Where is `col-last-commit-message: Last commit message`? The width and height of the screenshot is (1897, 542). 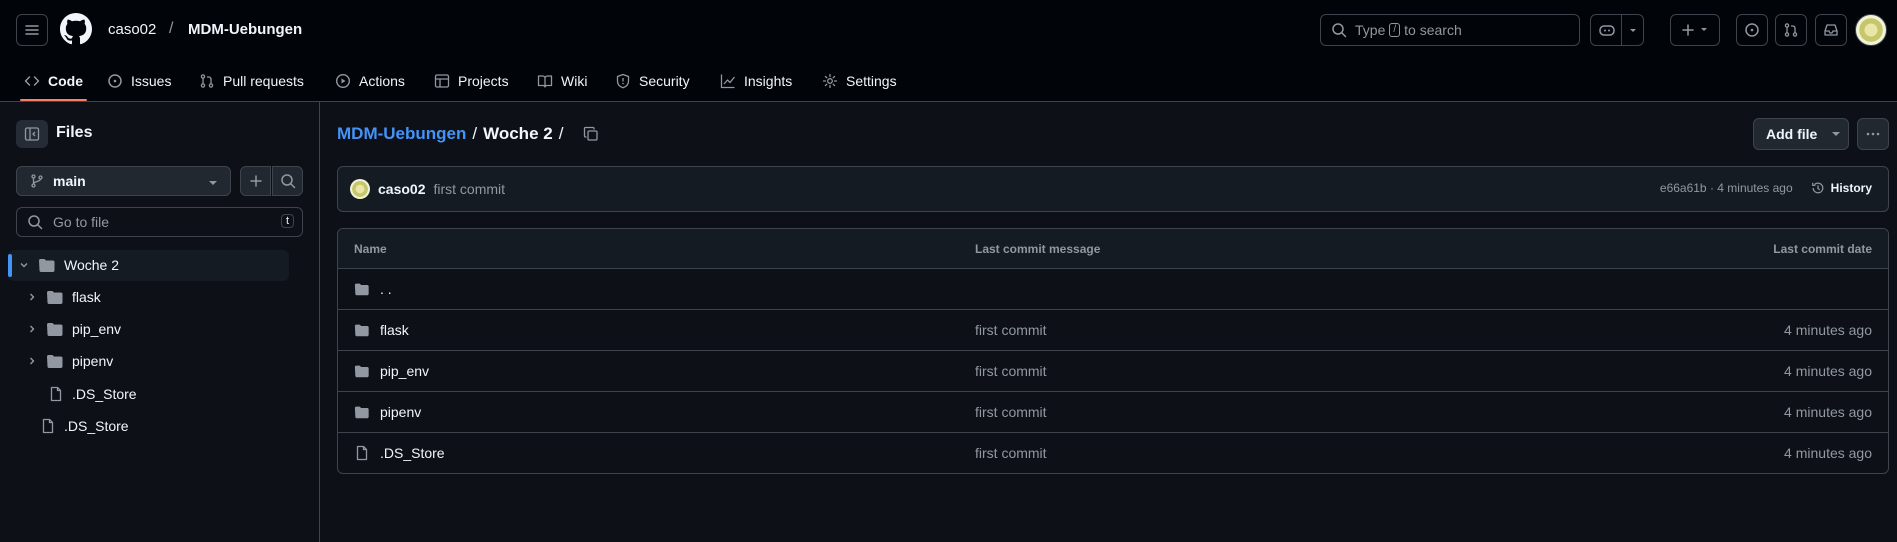 col-last-commit-message: Last commit message is located at coordinates (1038, 249).